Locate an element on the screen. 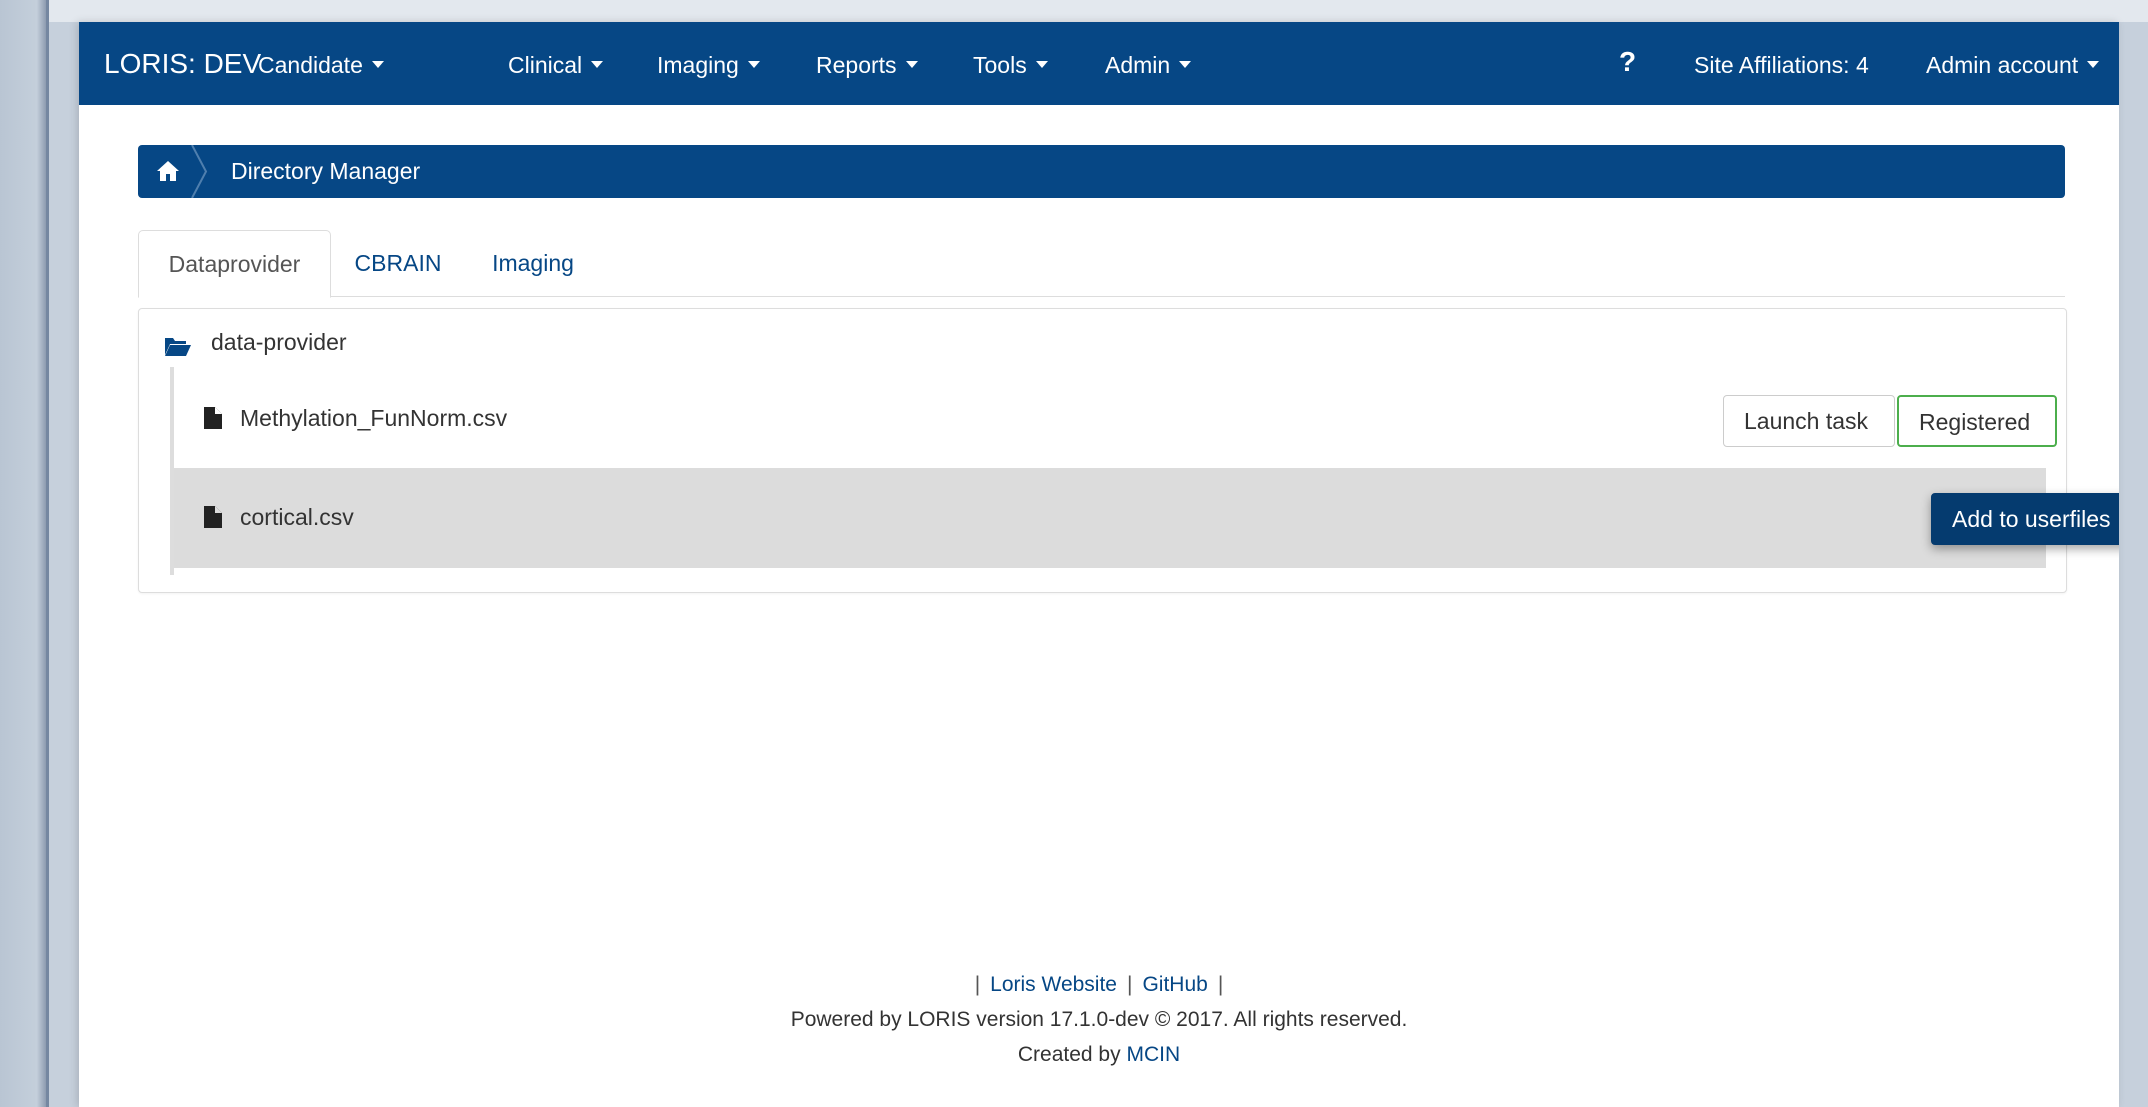  menu-reports-label: Reports is located at coordinates (856, 65).